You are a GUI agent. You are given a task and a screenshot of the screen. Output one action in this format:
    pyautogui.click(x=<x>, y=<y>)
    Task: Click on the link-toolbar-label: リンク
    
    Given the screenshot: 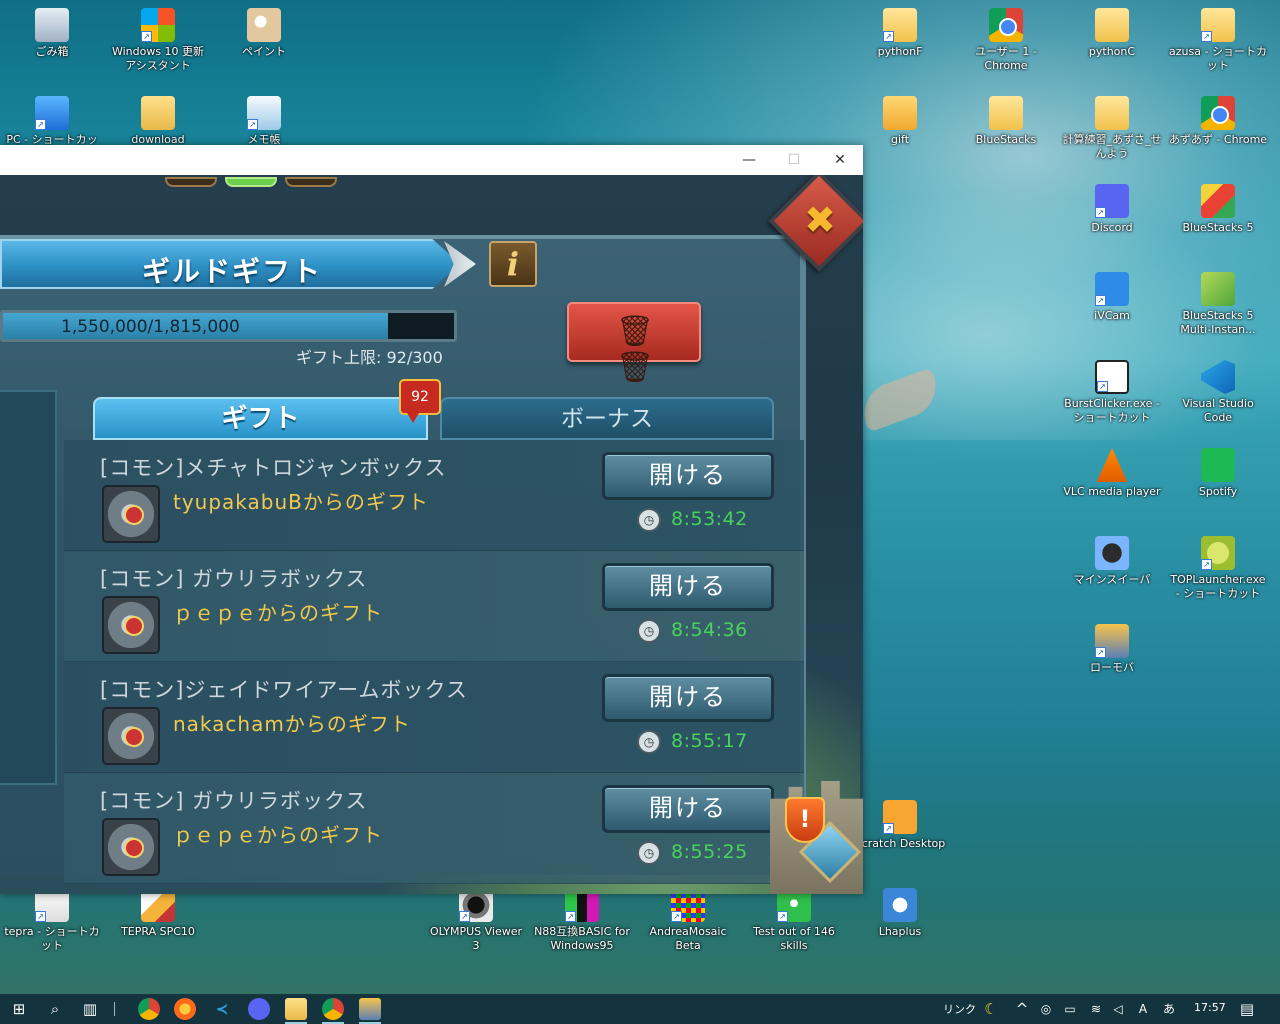 What is the action you would take?
    pyautogui.click(x=959, y=1009)
    